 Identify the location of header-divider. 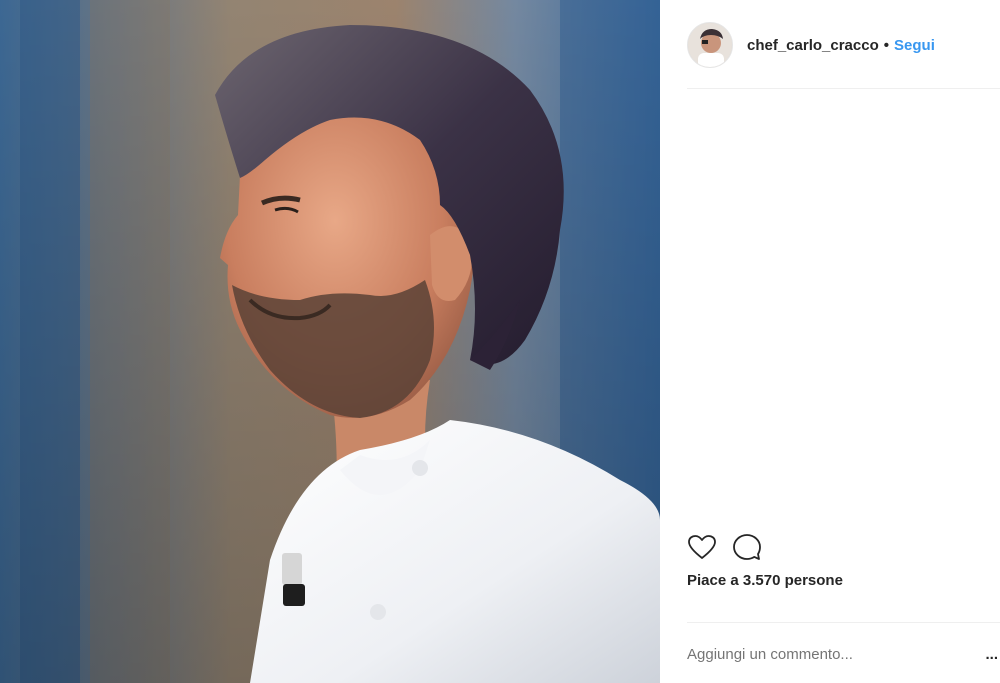
(843, 88).